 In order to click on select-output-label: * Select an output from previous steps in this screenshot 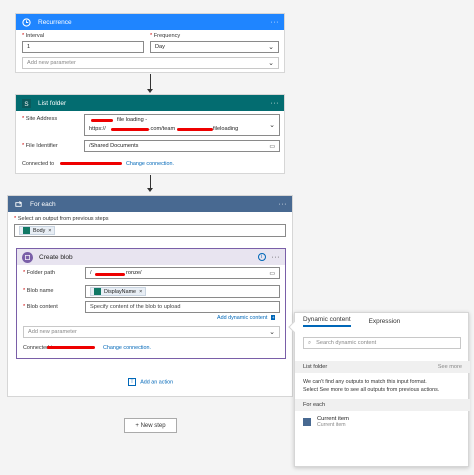, I will do `click(61, 219)`.